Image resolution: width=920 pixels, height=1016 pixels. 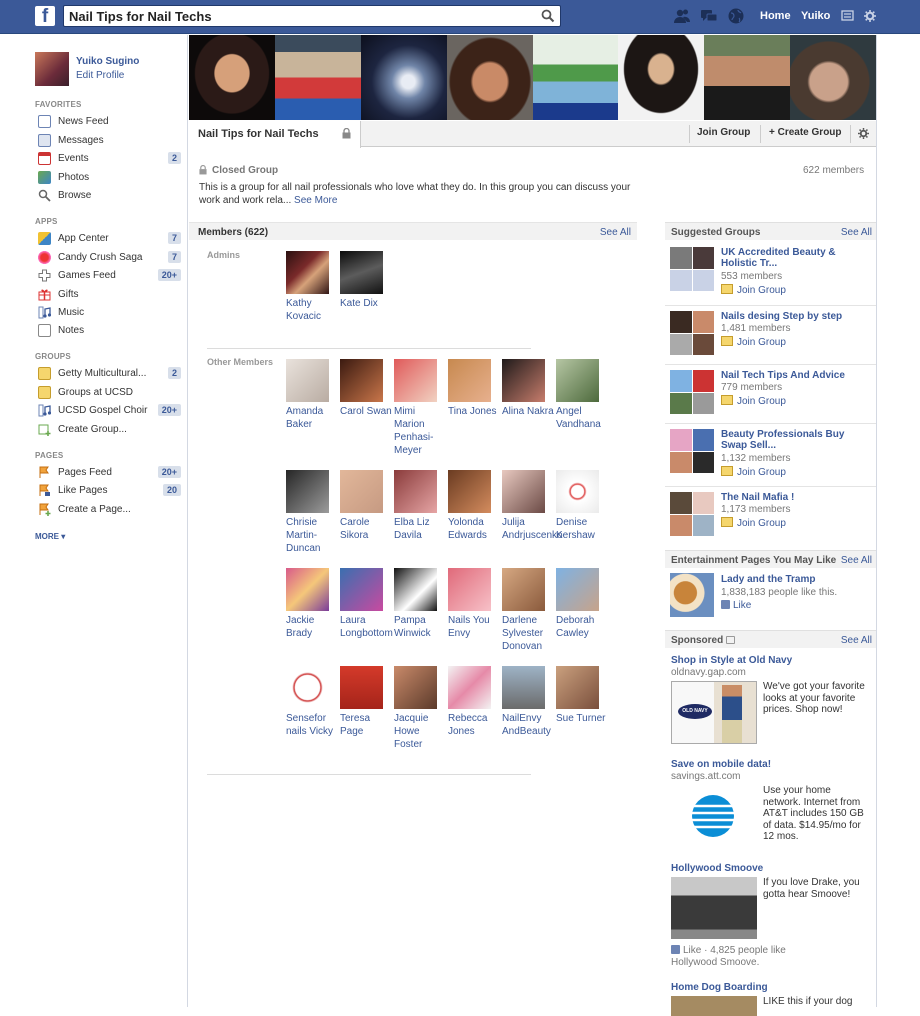 I want to click on member-name: Teresa Page, so click(x=366, y=725).